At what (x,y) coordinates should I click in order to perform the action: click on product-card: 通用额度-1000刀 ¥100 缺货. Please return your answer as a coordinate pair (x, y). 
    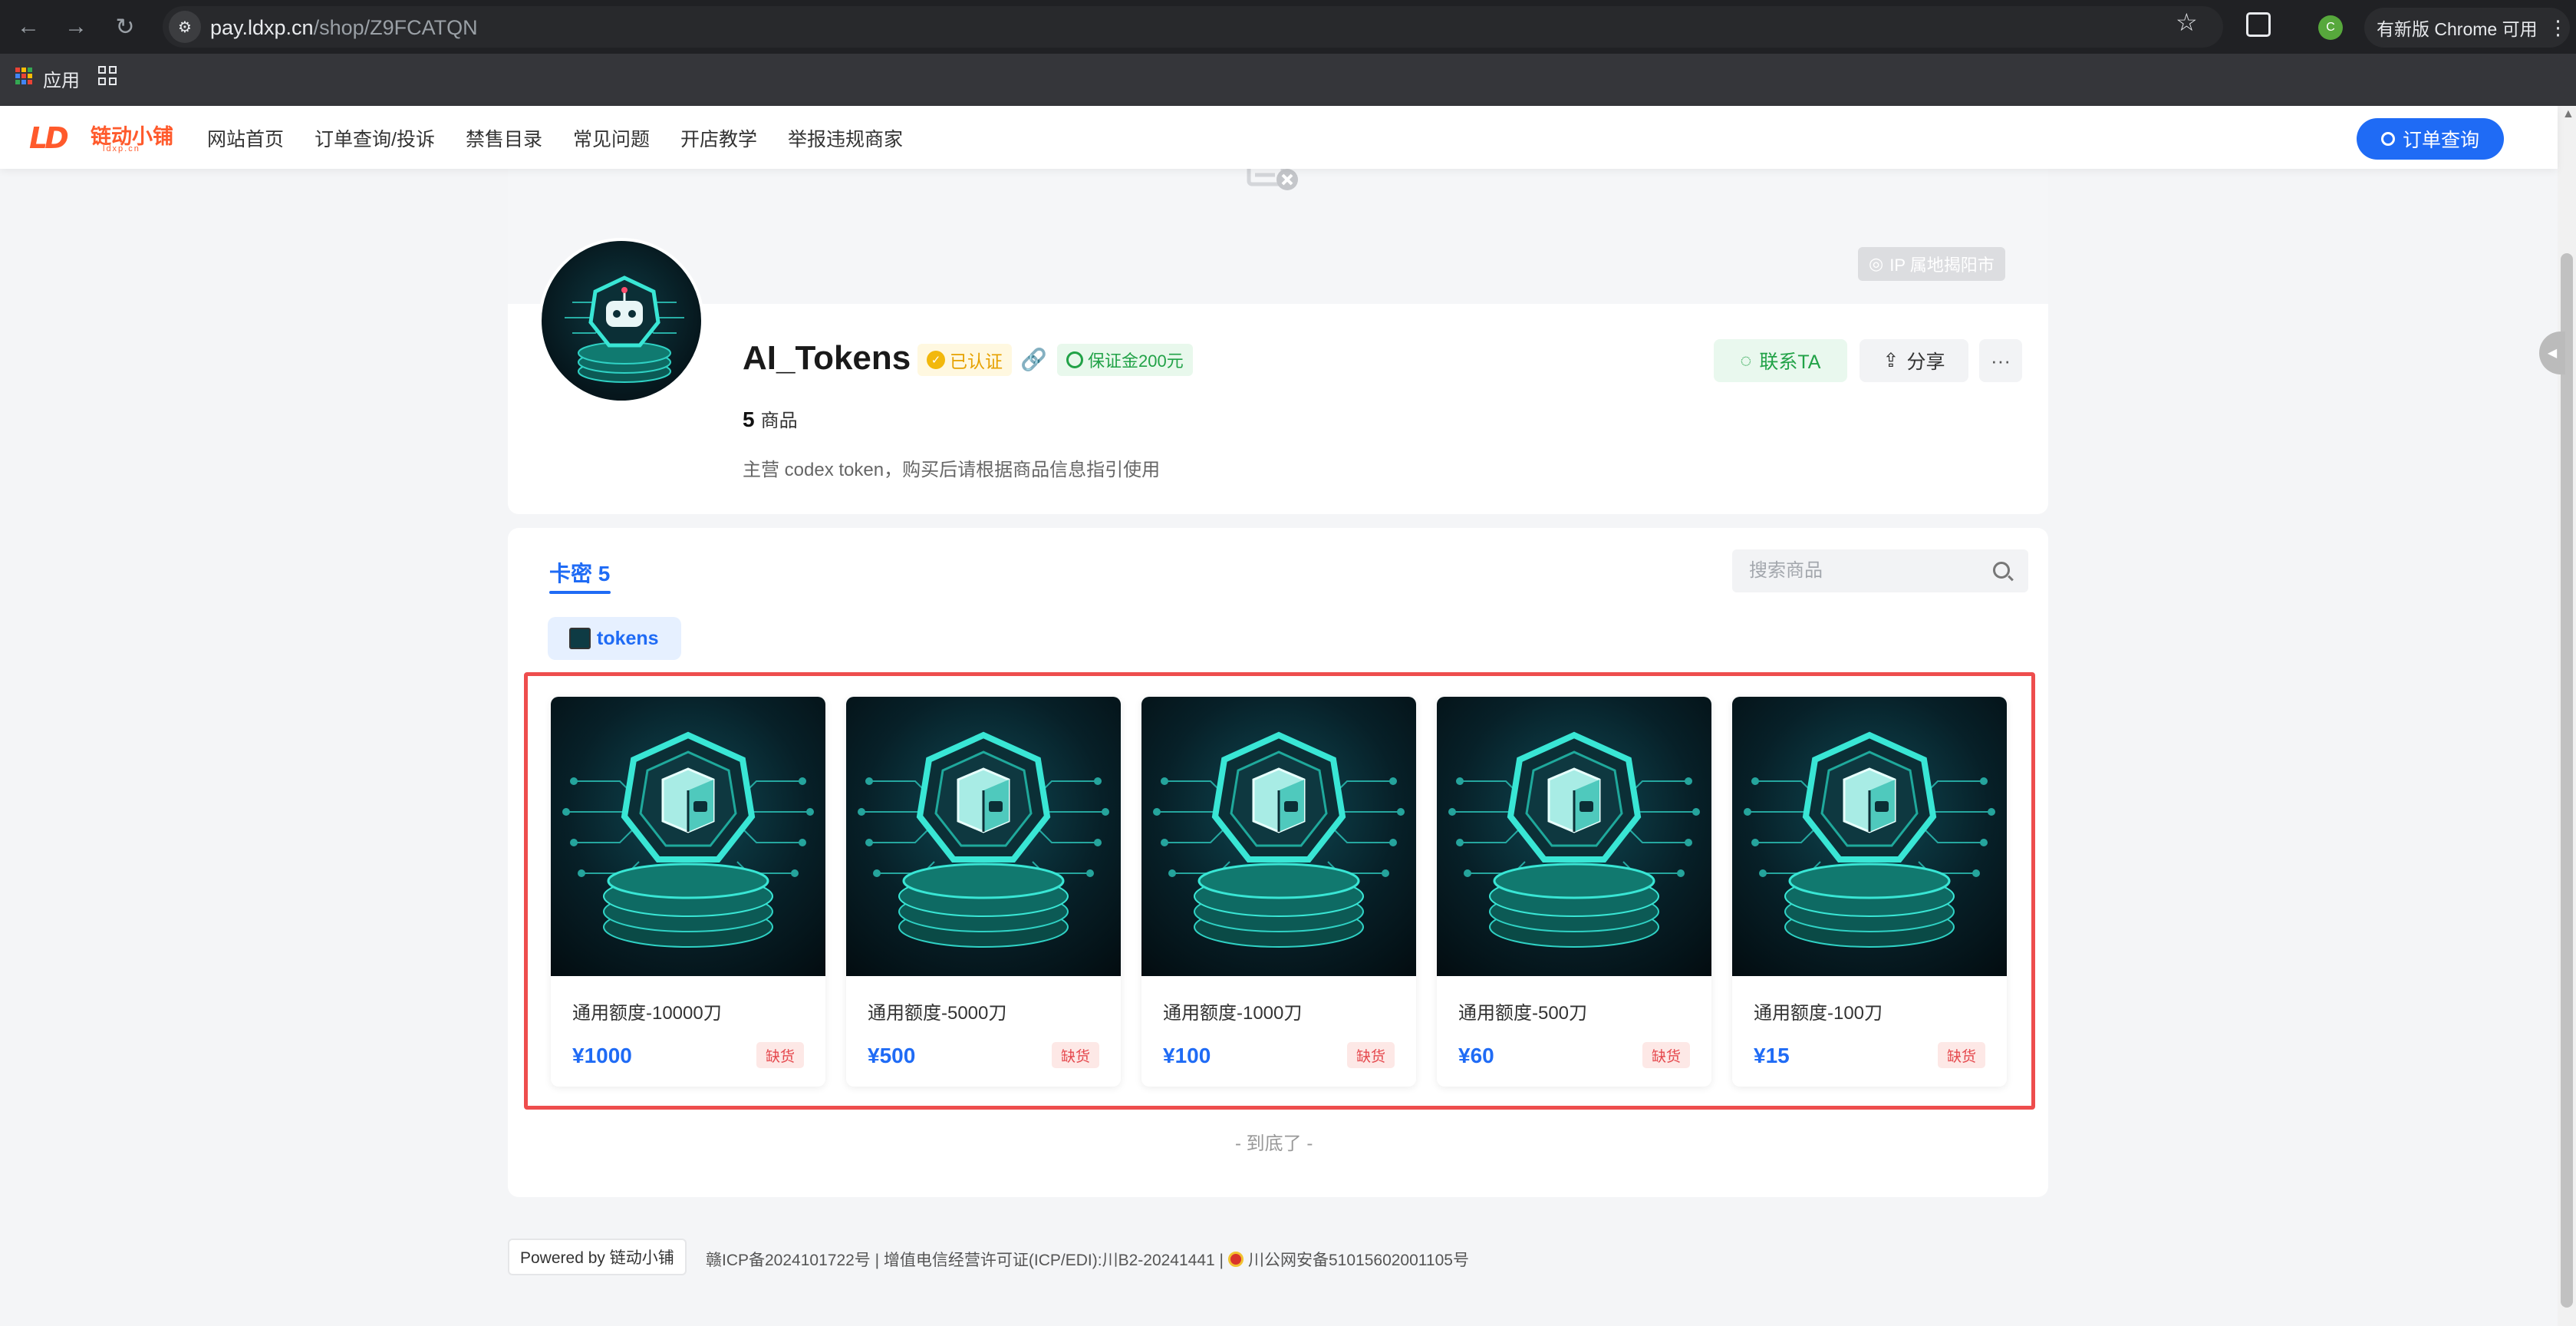
    Looking at the image, I should click on (1278, 892).